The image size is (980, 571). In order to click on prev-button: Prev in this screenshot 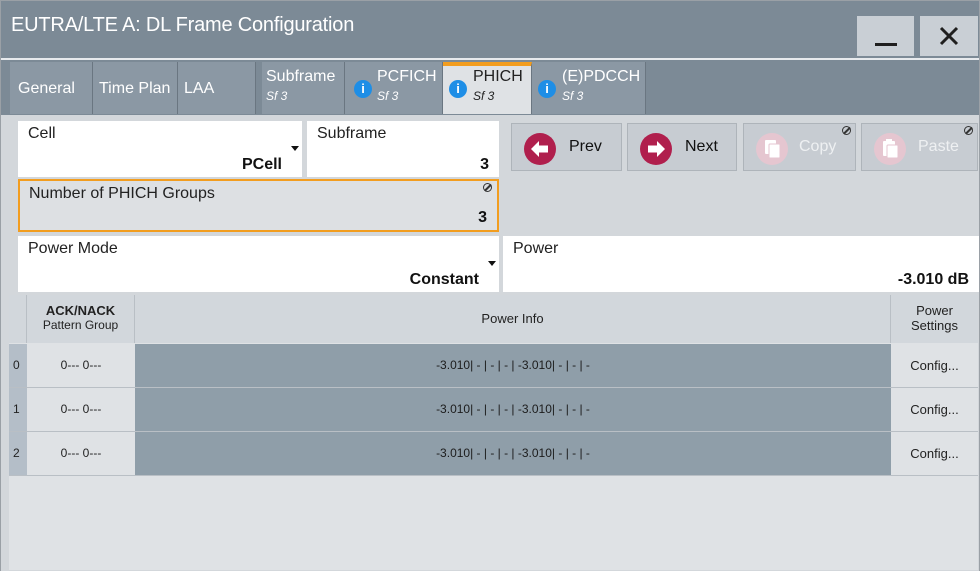, I will do `click(566, 147)`.